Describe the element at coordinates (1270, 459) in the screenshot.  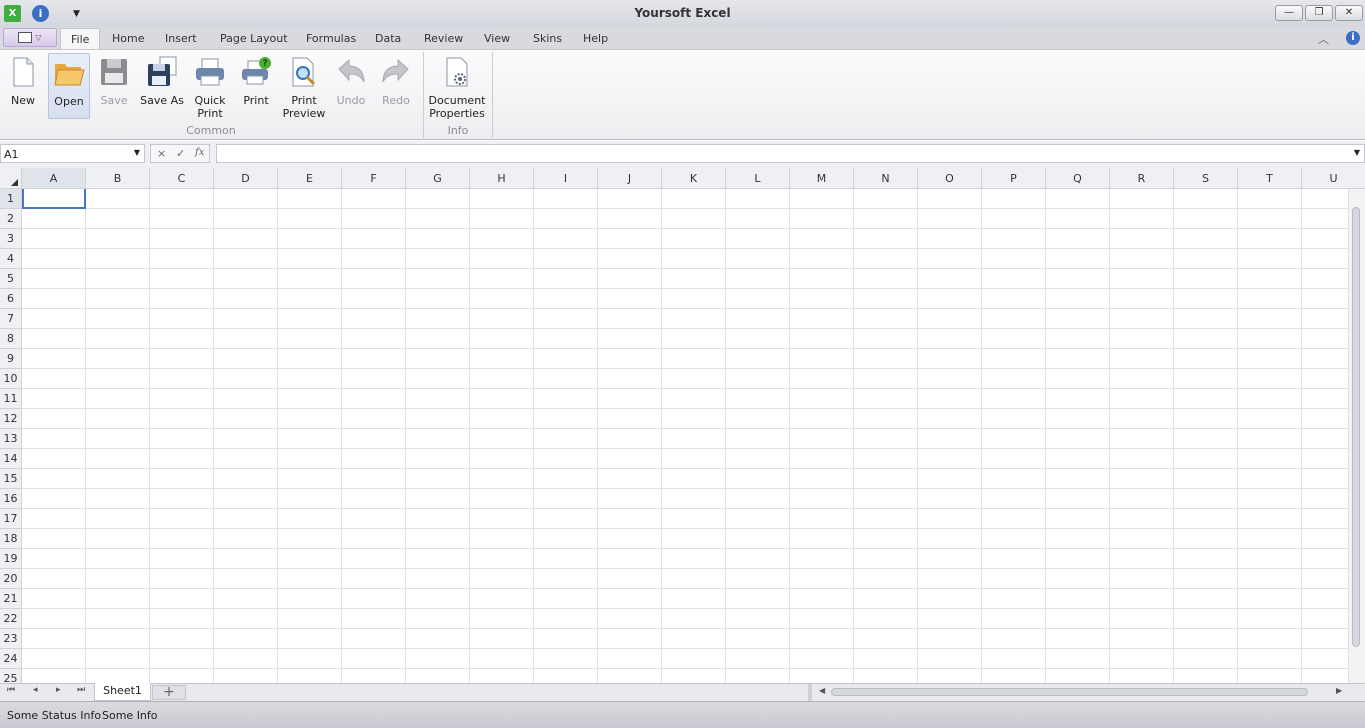
I see `cell-T14` at that location.